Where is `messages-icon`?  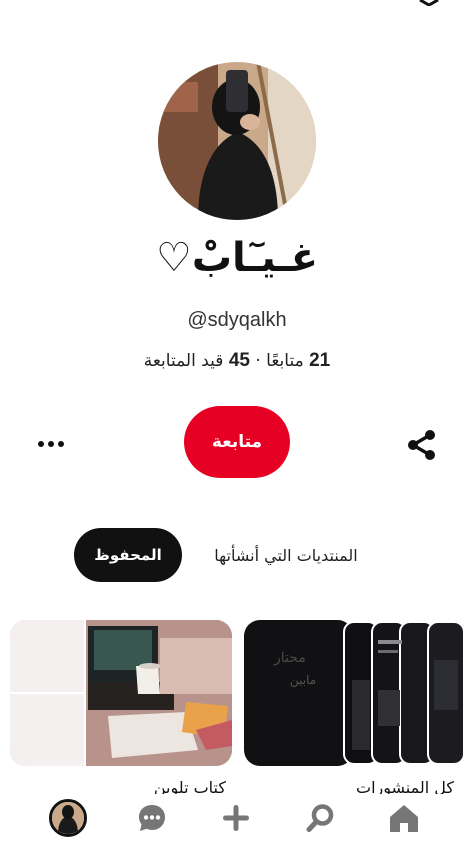
messages-icon is located at coordinates (152, 818).